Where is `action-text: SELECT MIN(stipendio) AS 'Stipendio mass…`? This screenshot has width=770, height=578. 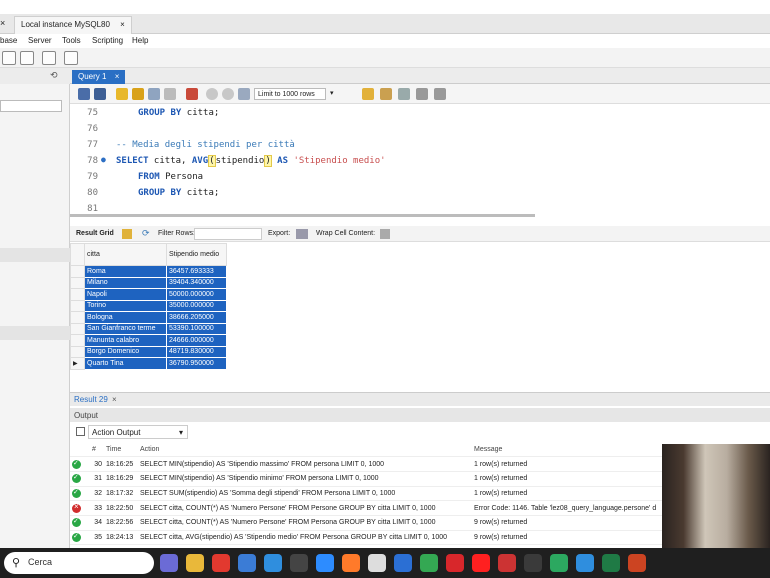
action-text: SELECT MIN(stipendio) AS 'Stipendio mass… is located at coordinates (305, 464).